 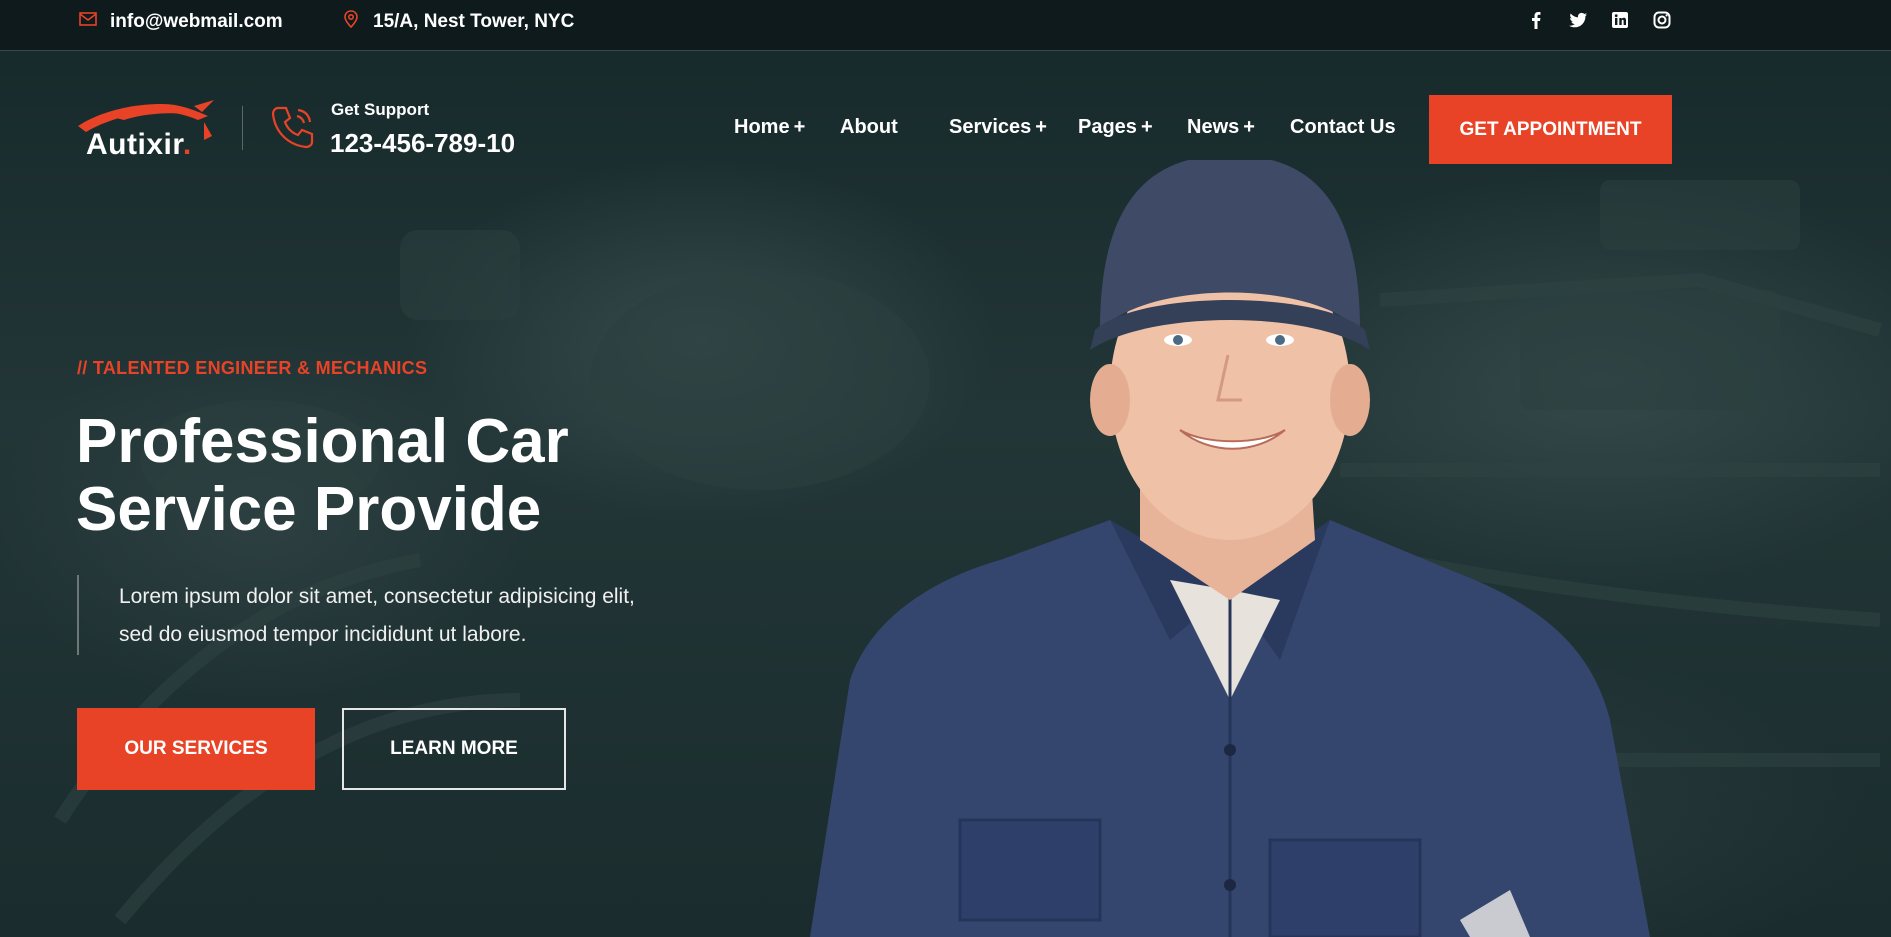 What do you see at coordinates (454, 749) in the screenshot?
I see `learn-more-button: LEARN MORE` at bounding box center [454, 749].